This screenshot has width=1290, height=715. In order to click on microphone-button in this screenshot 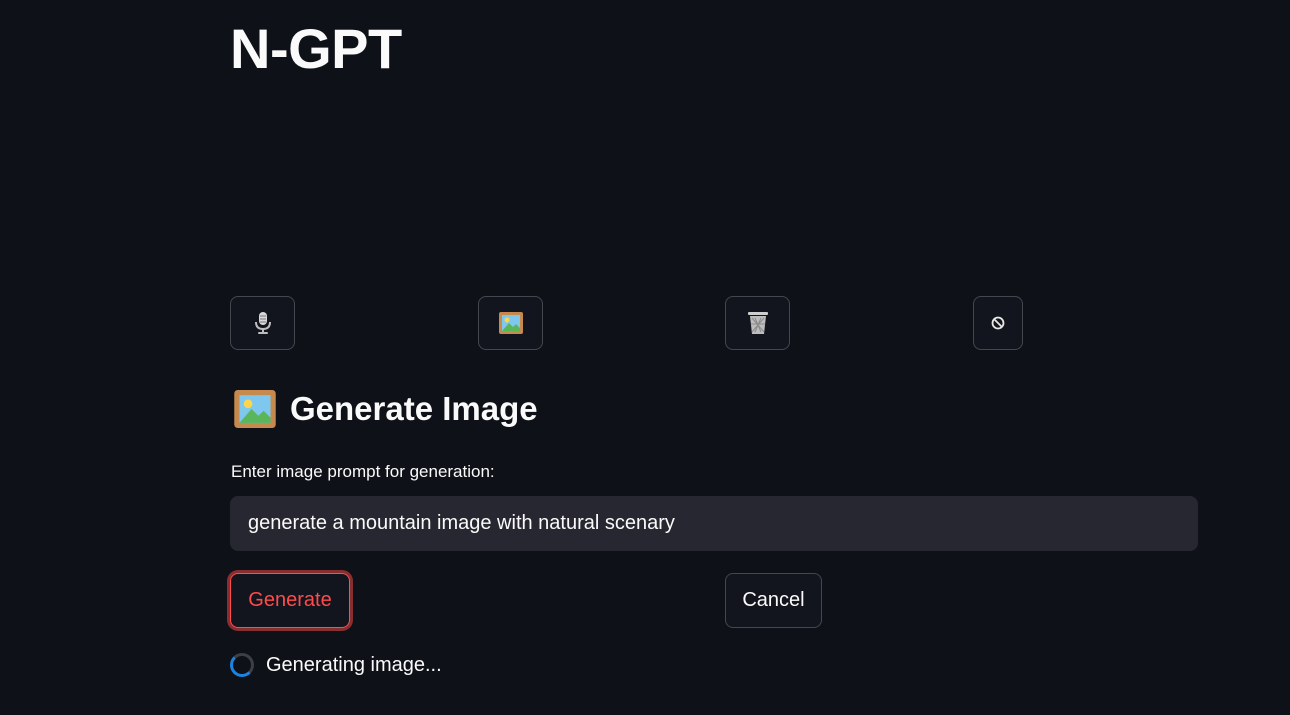, I will do `click(262, 323)`.